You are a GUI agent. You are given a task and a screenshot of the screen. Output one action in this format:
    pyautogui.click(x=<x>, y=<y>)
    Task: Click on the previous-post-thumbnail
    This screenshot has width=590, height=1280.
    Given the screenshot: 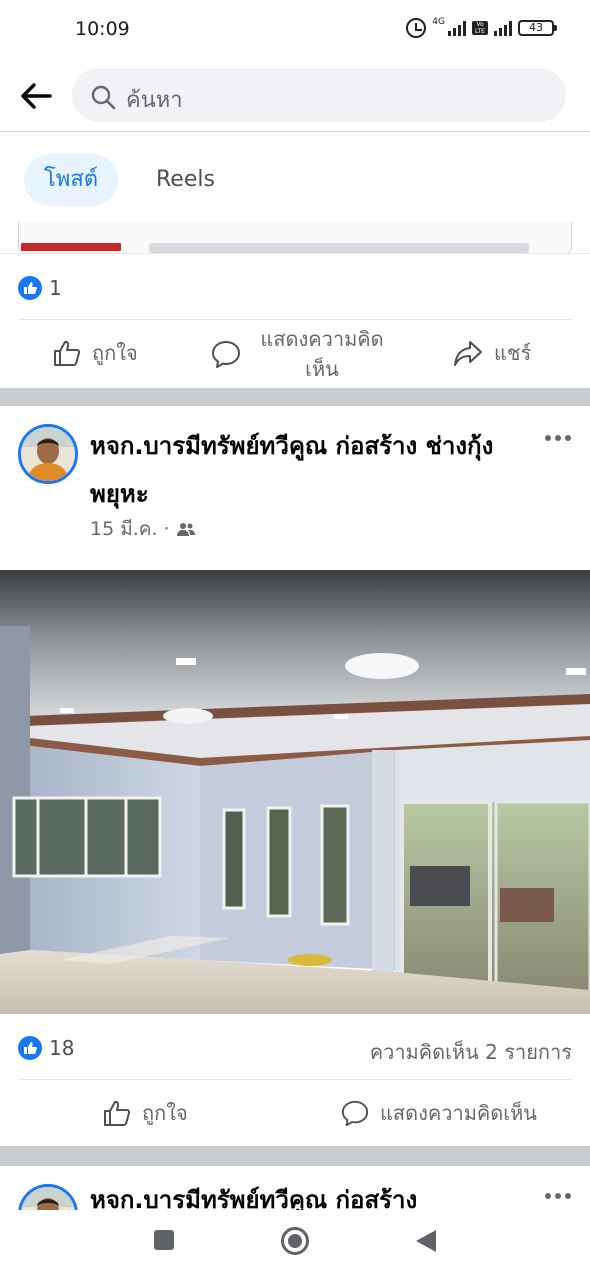 What is the action you would take?
    pyautogui.click(x=71, y=247)
    